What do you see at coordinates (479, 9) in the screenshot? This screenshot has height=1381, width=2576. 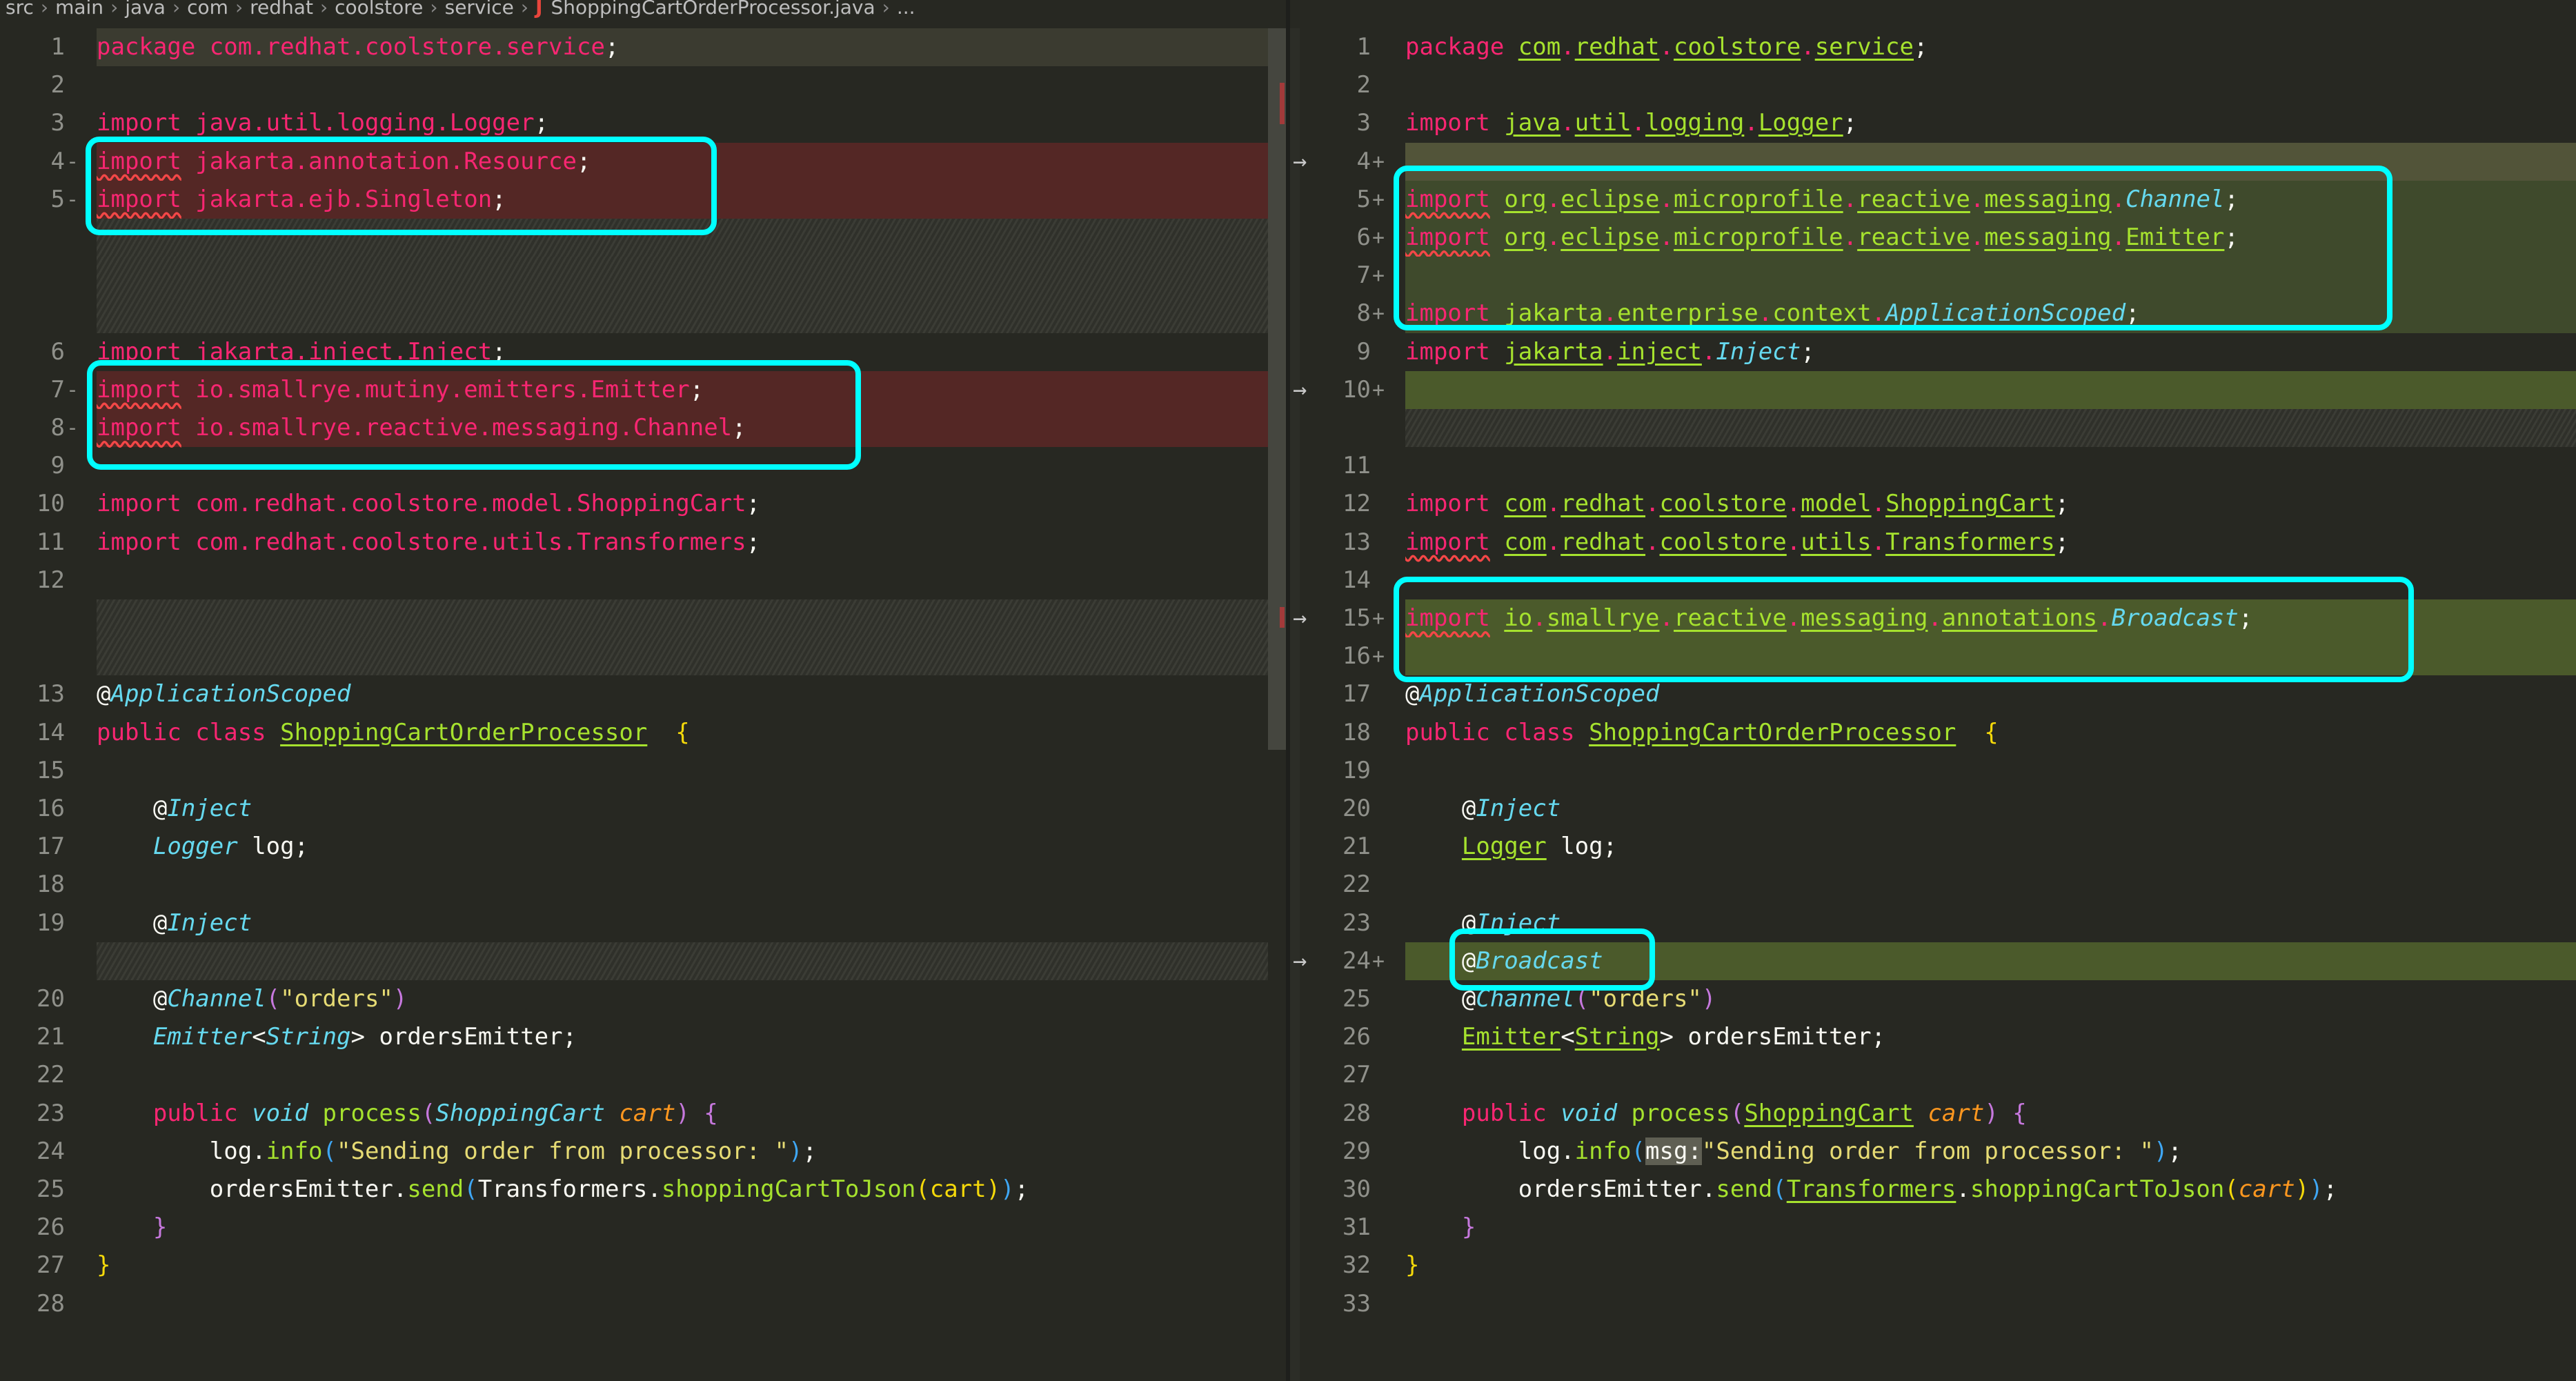 I see `breadcrumb-item: service` at bounding box center [479, 9].